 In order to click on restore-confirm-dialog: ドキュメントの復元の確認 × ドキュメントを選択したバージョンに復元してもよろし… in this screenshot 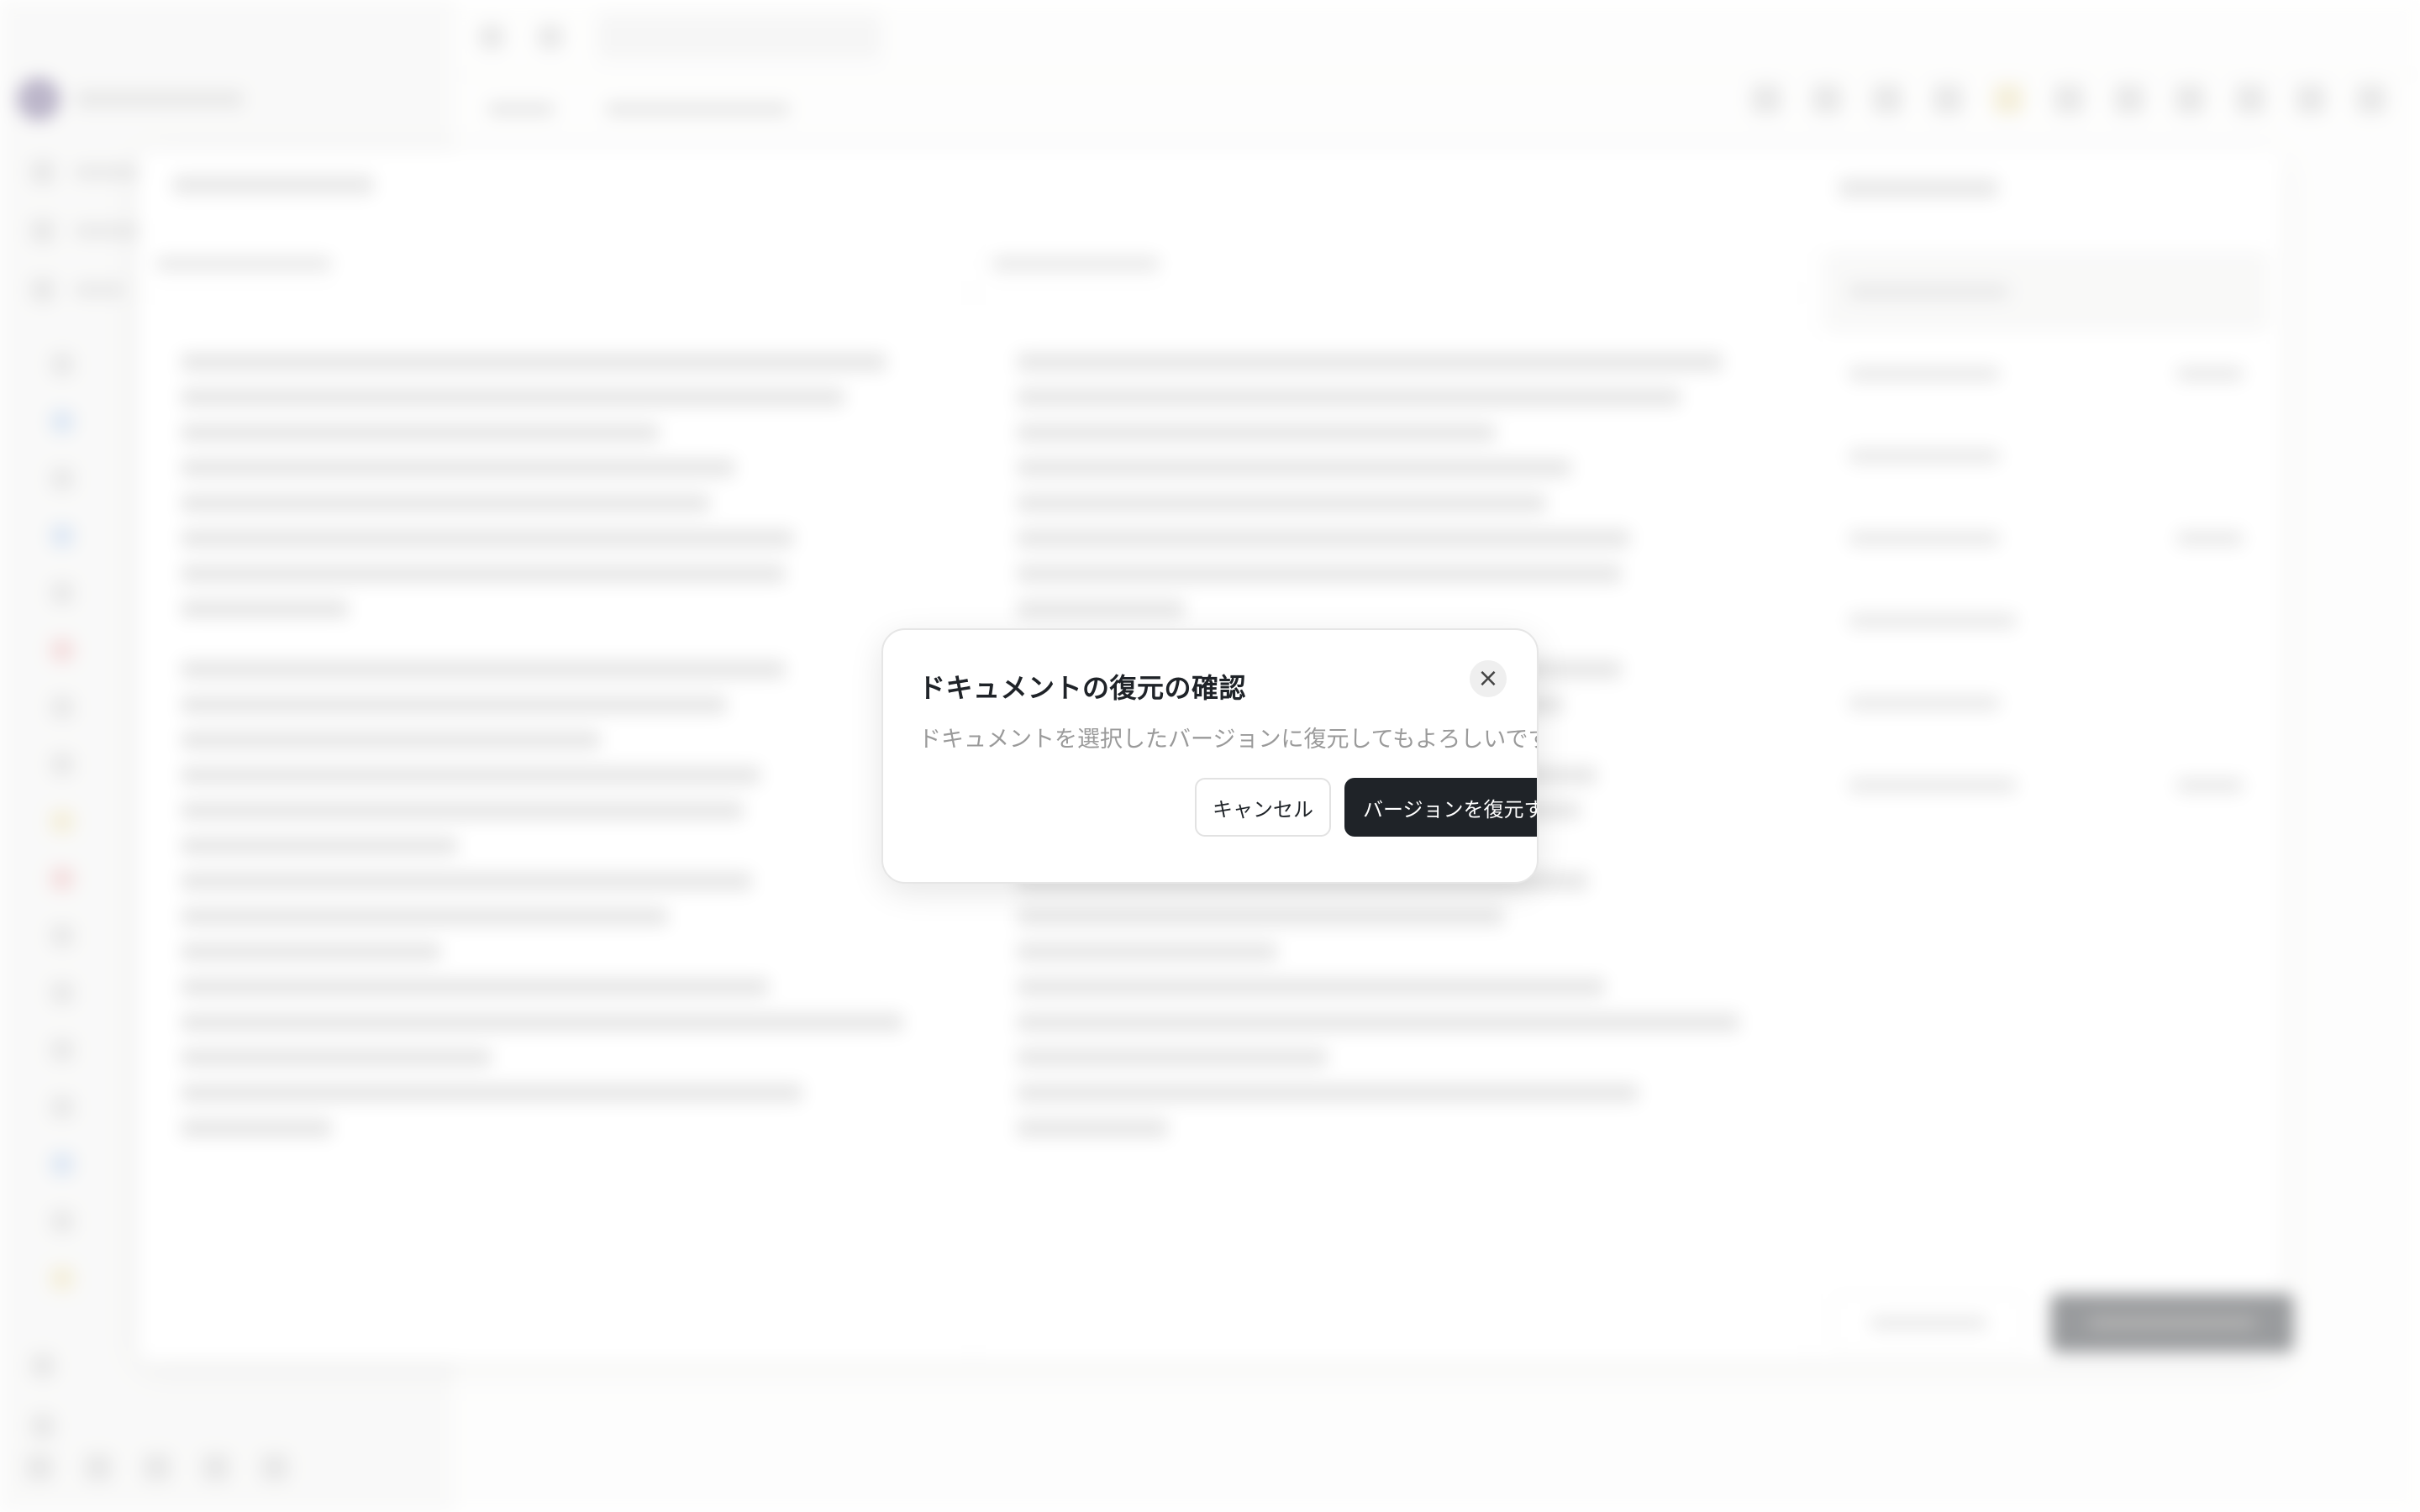, I will do `click(1210, 756)`.